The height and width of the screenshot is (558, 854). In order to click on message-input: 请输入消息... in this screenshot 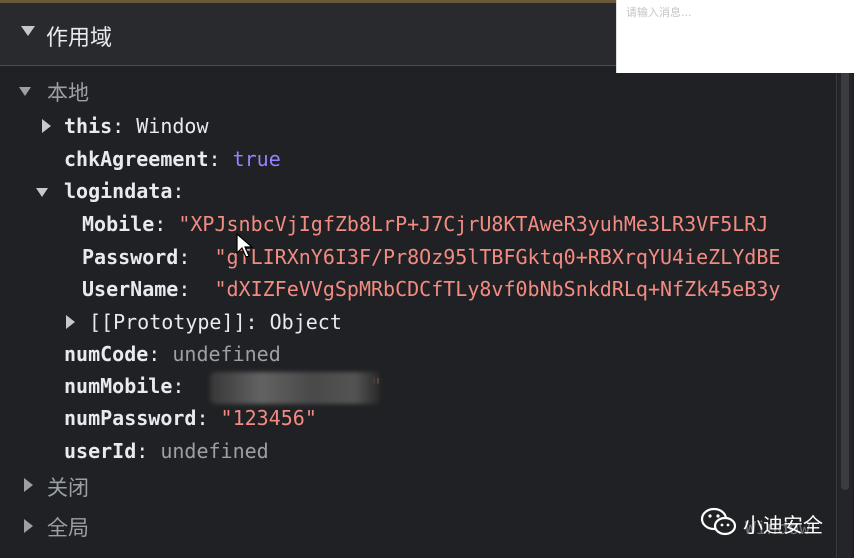, I will do `click(735, 36)`.